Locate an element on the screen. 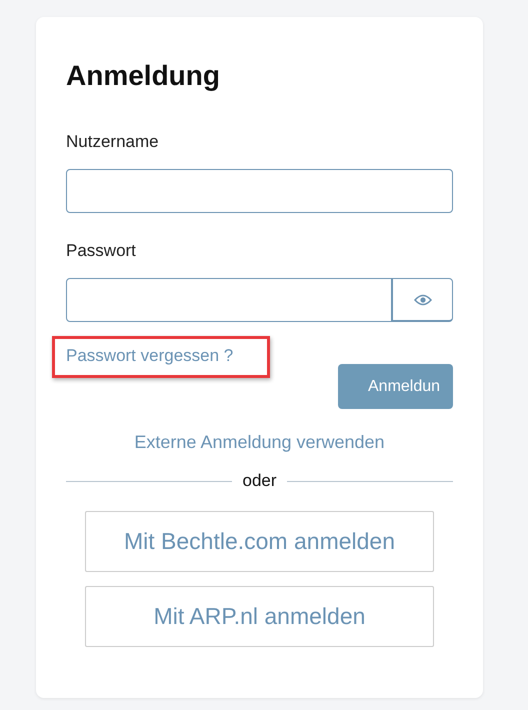 This screenshot has width=528, height=710. external-login-link: Externe Anmeldung verwenden is located at coordinates (259, 442).